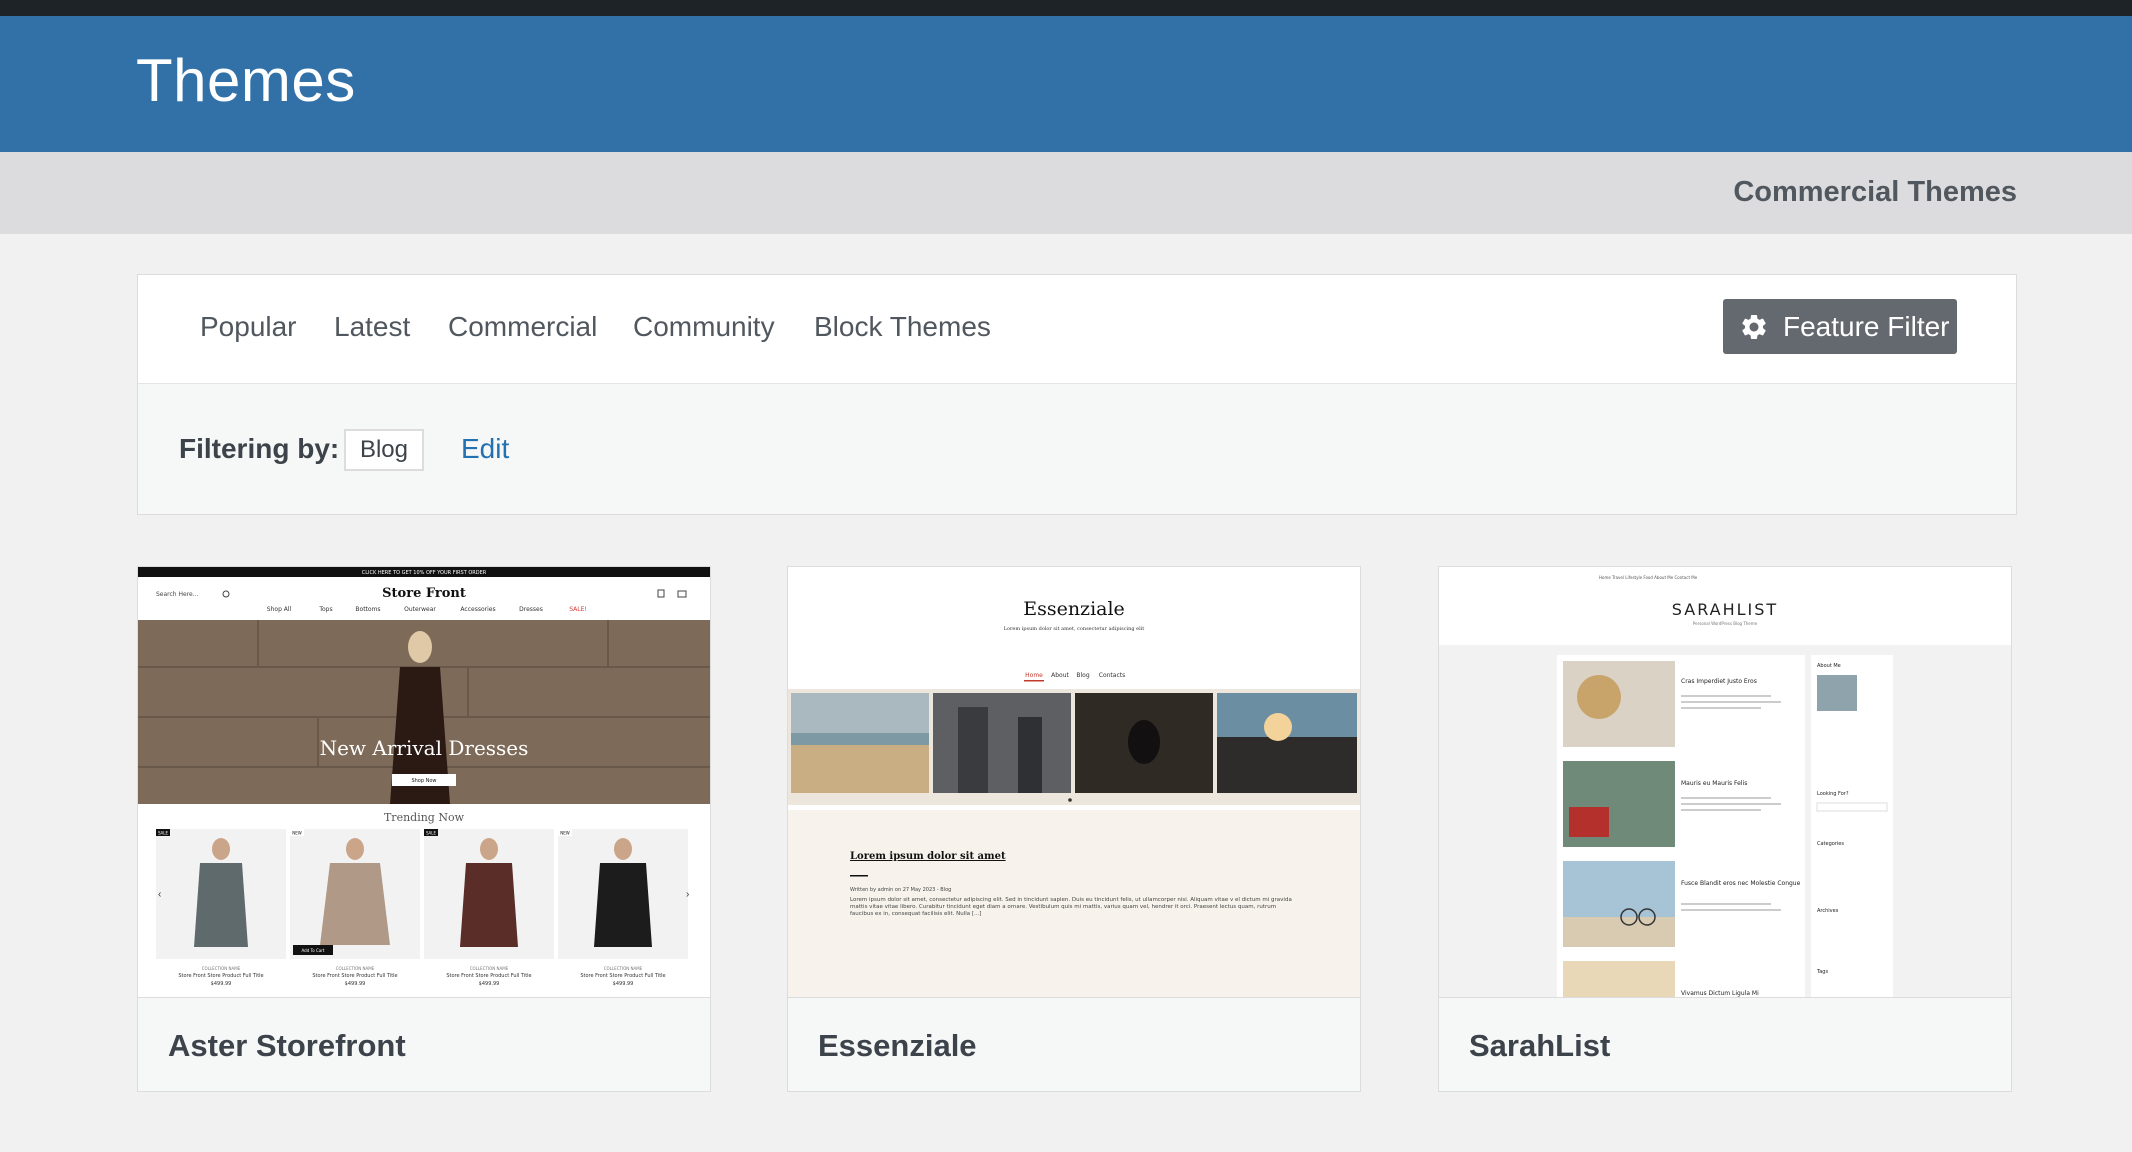 Image resolution: width=2132 pixels, height=1152 pixels. Describe the element at coordinates (325, 609) in the screenshot. I see `nav-item: Tops` at that location.